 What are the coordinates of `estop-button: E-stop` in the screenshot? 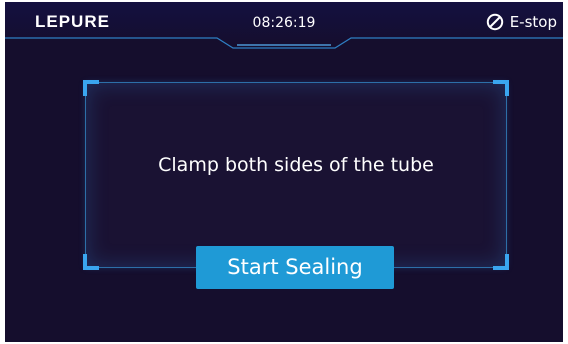 It's located at (521, 22).